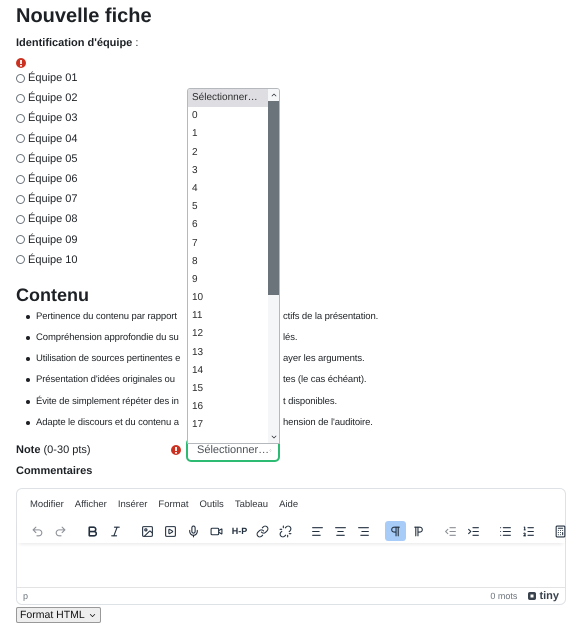 The image size is (582, 630). I want to click on video-camera-icon, so click(216, 531).